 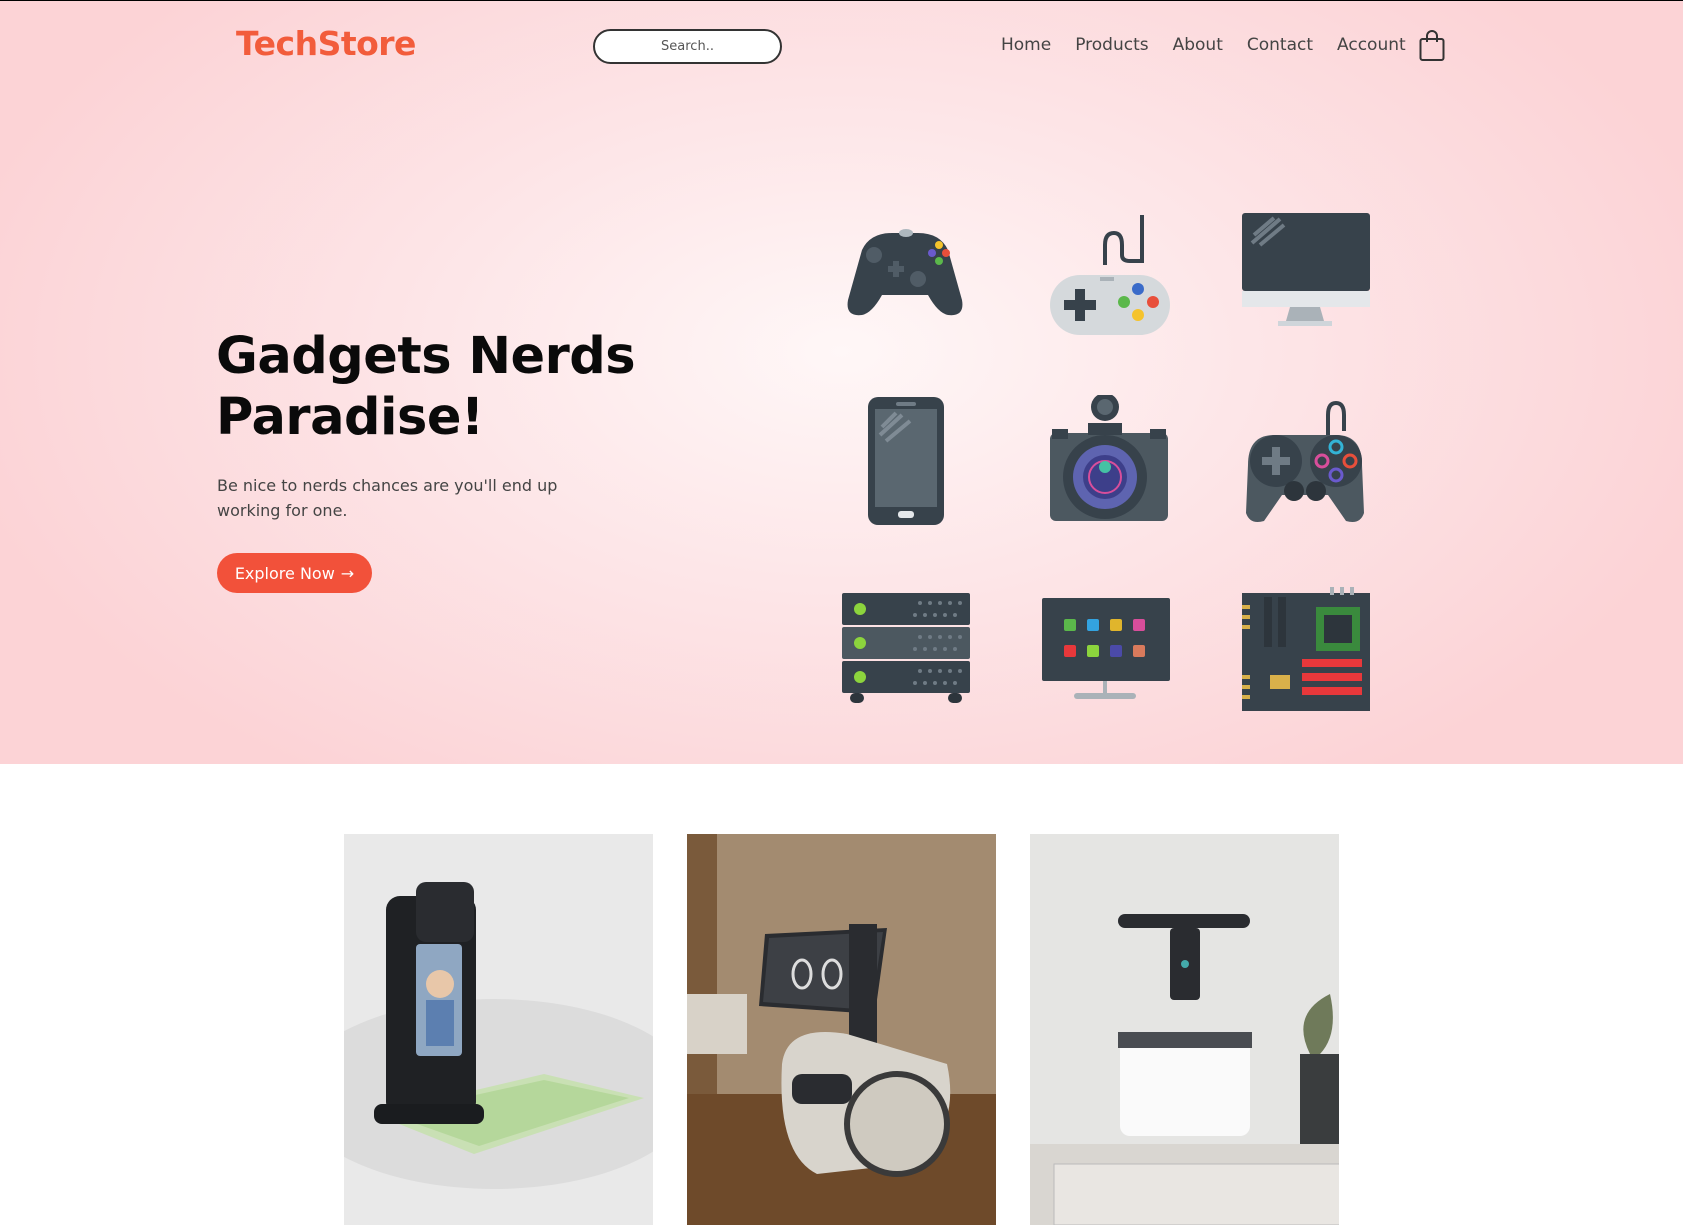 What do you see at coordinates (426, 387) in the screenshot?
I see `hero-title: Gadgets Nerds Paradise!` at bounding box center [426, 387].